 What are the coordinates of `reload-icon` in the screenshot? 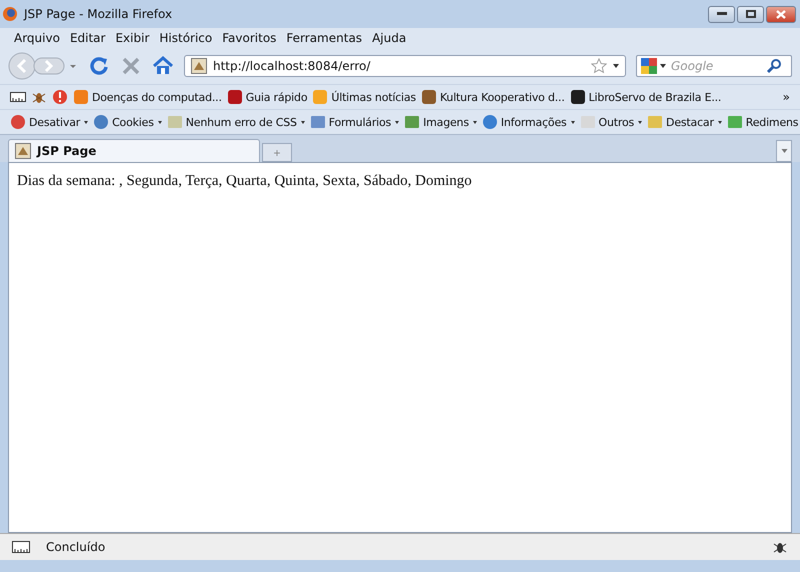 It's located at (99, 66).